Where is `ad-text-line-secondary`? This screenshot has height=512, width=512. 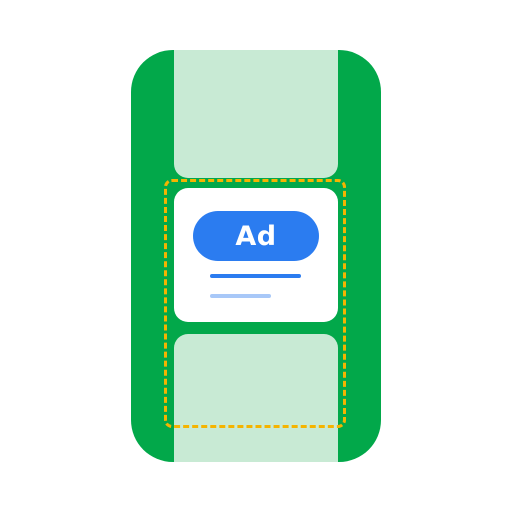 ad-text-line-secondary is located at coordinates (240, 296).